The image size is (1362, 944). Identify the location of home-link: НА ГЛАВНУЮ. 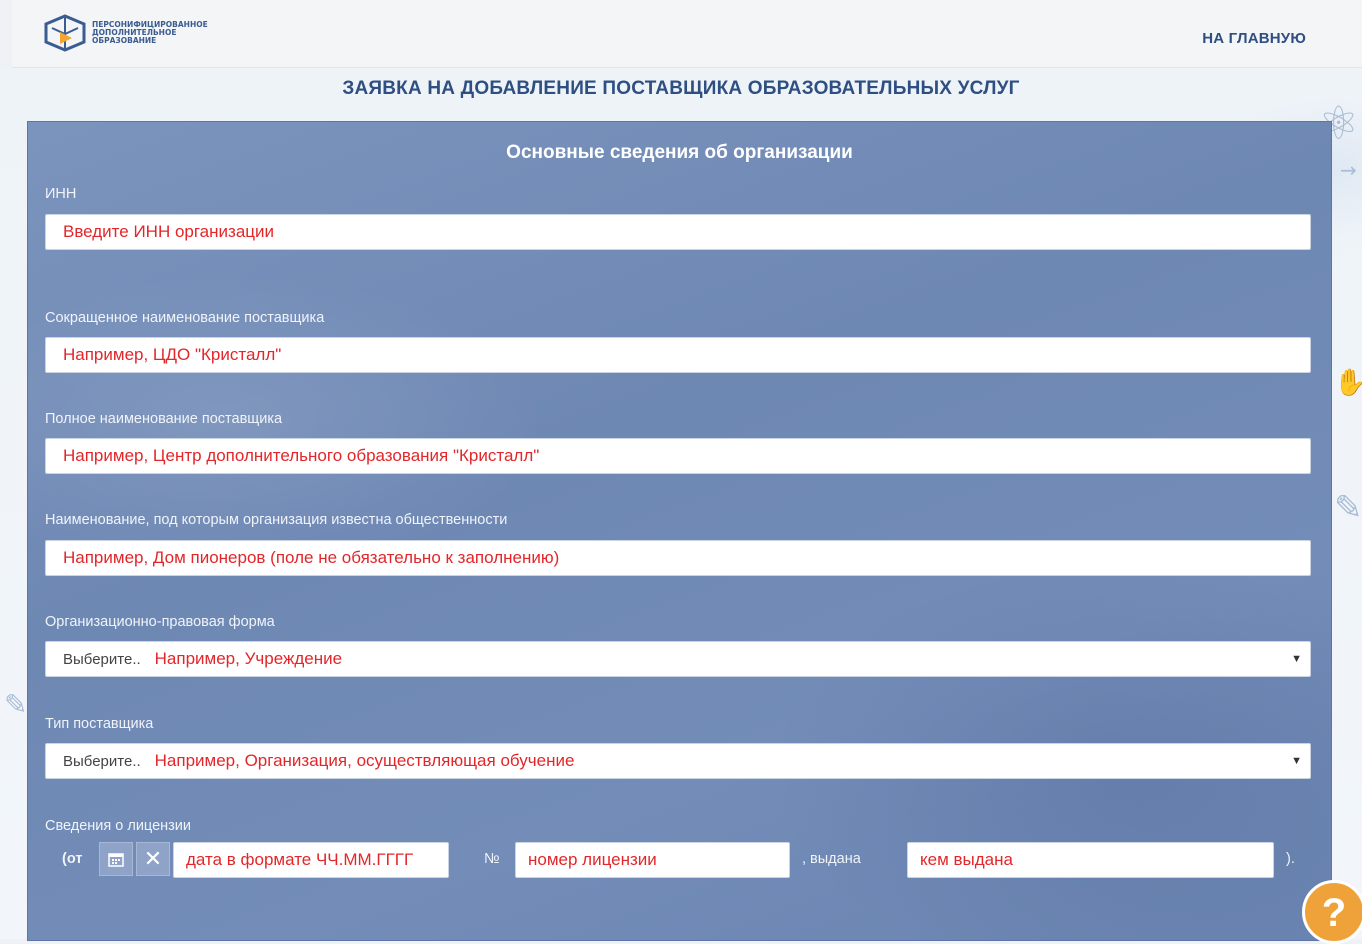
(1254, 38).